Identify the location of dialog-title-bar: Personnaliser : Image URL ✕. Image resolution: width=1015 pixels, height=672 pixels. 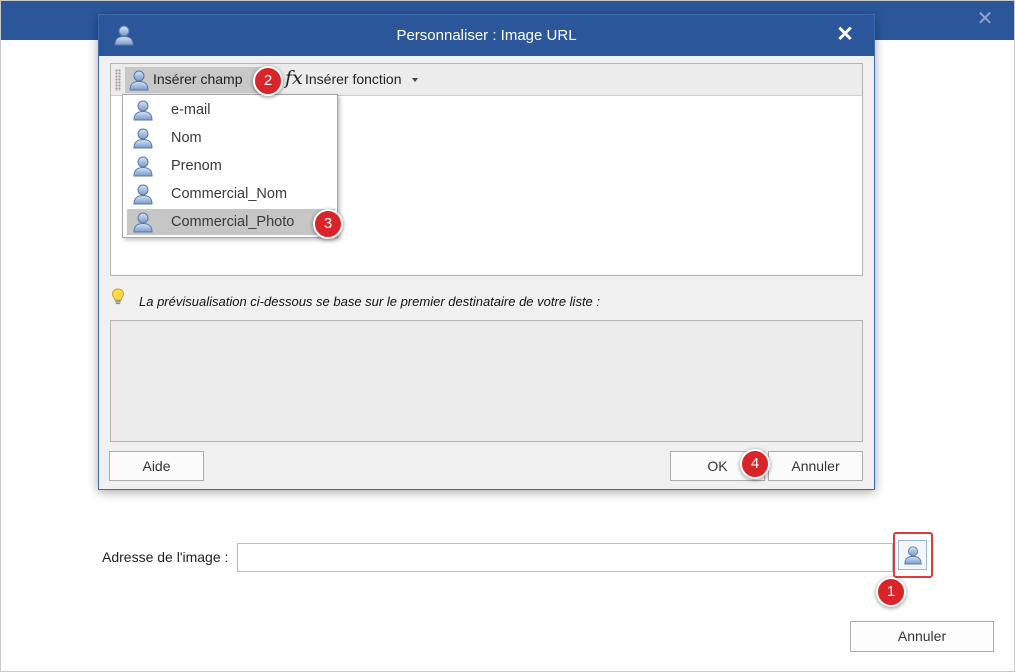
(486, 35).